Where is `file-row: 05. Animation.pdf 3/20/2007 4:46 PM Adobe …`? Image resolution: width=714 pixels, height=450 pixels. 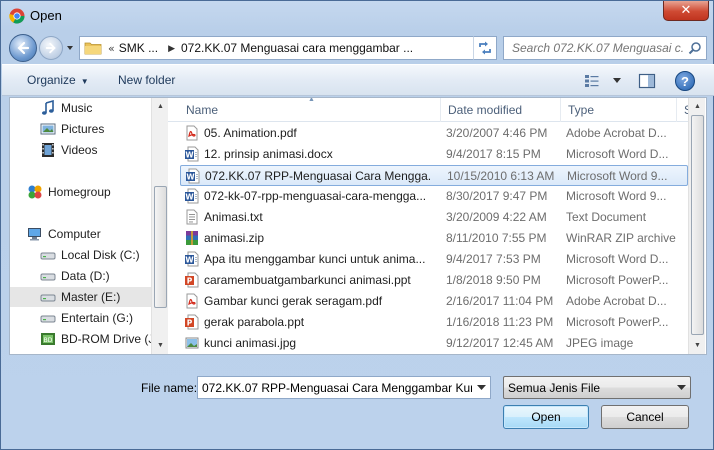
file-row: 05. Animation.pdf 3/20/2007 4:46 PM Adobe … is located at coordinates (434, 133).